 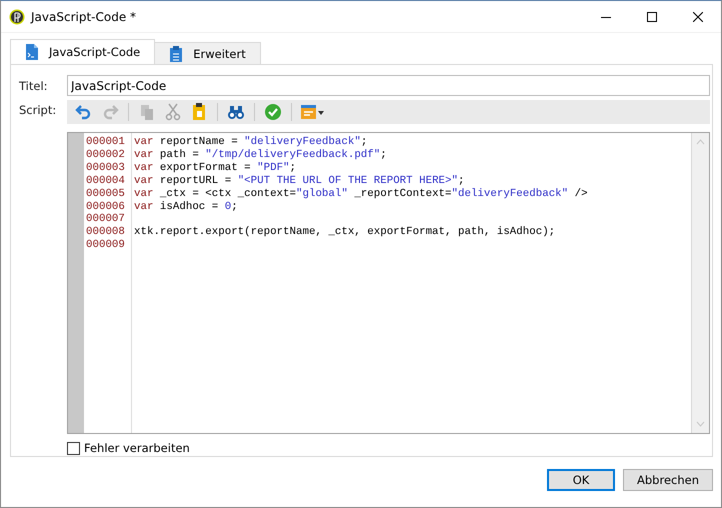 What do you see at coordinates (106, 155) in the screenshot?
I see `line-number: 000002` at bounding box center [106, 155].